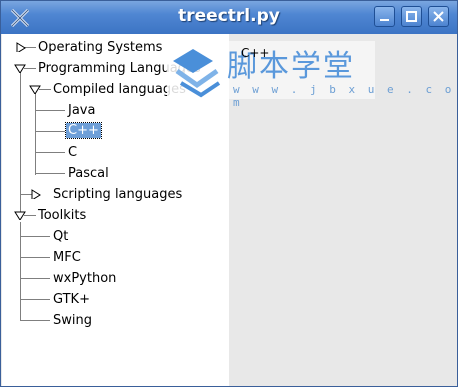  What do you see at coordinates (100, 48) in the screenshot?
I see `tree-item-operating-systems: Operating Systems` at bounding box center [100, 48].